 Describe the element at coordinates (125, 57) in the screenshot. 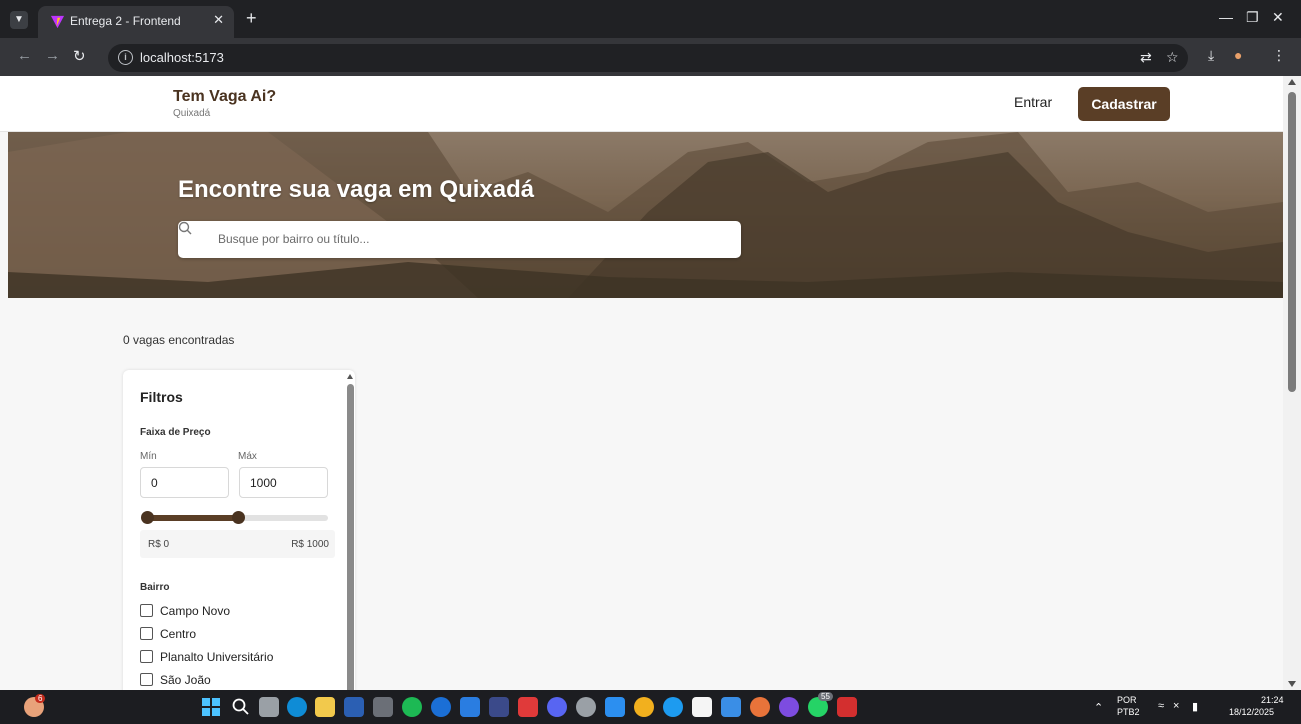

I see `site-info-icon: i` at that location.